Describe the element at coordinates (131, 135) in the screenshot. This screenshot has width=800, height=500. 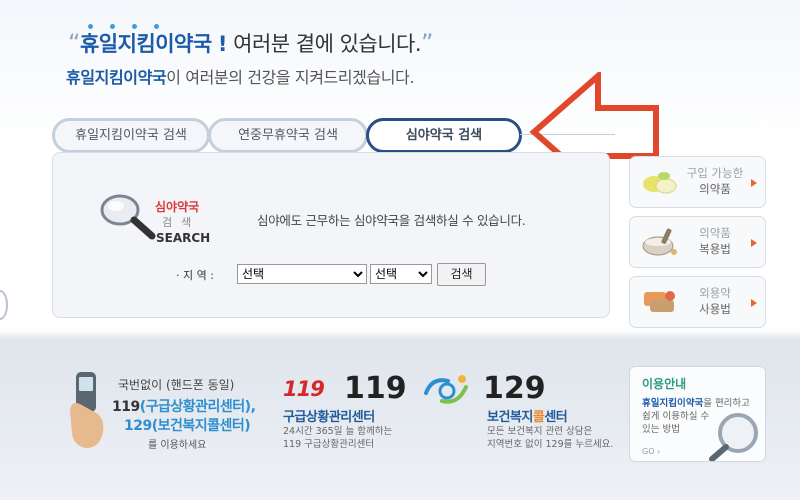
I see `tab-holiday-pharmacy-search: 휴일지킴이약국 검색` at that location.